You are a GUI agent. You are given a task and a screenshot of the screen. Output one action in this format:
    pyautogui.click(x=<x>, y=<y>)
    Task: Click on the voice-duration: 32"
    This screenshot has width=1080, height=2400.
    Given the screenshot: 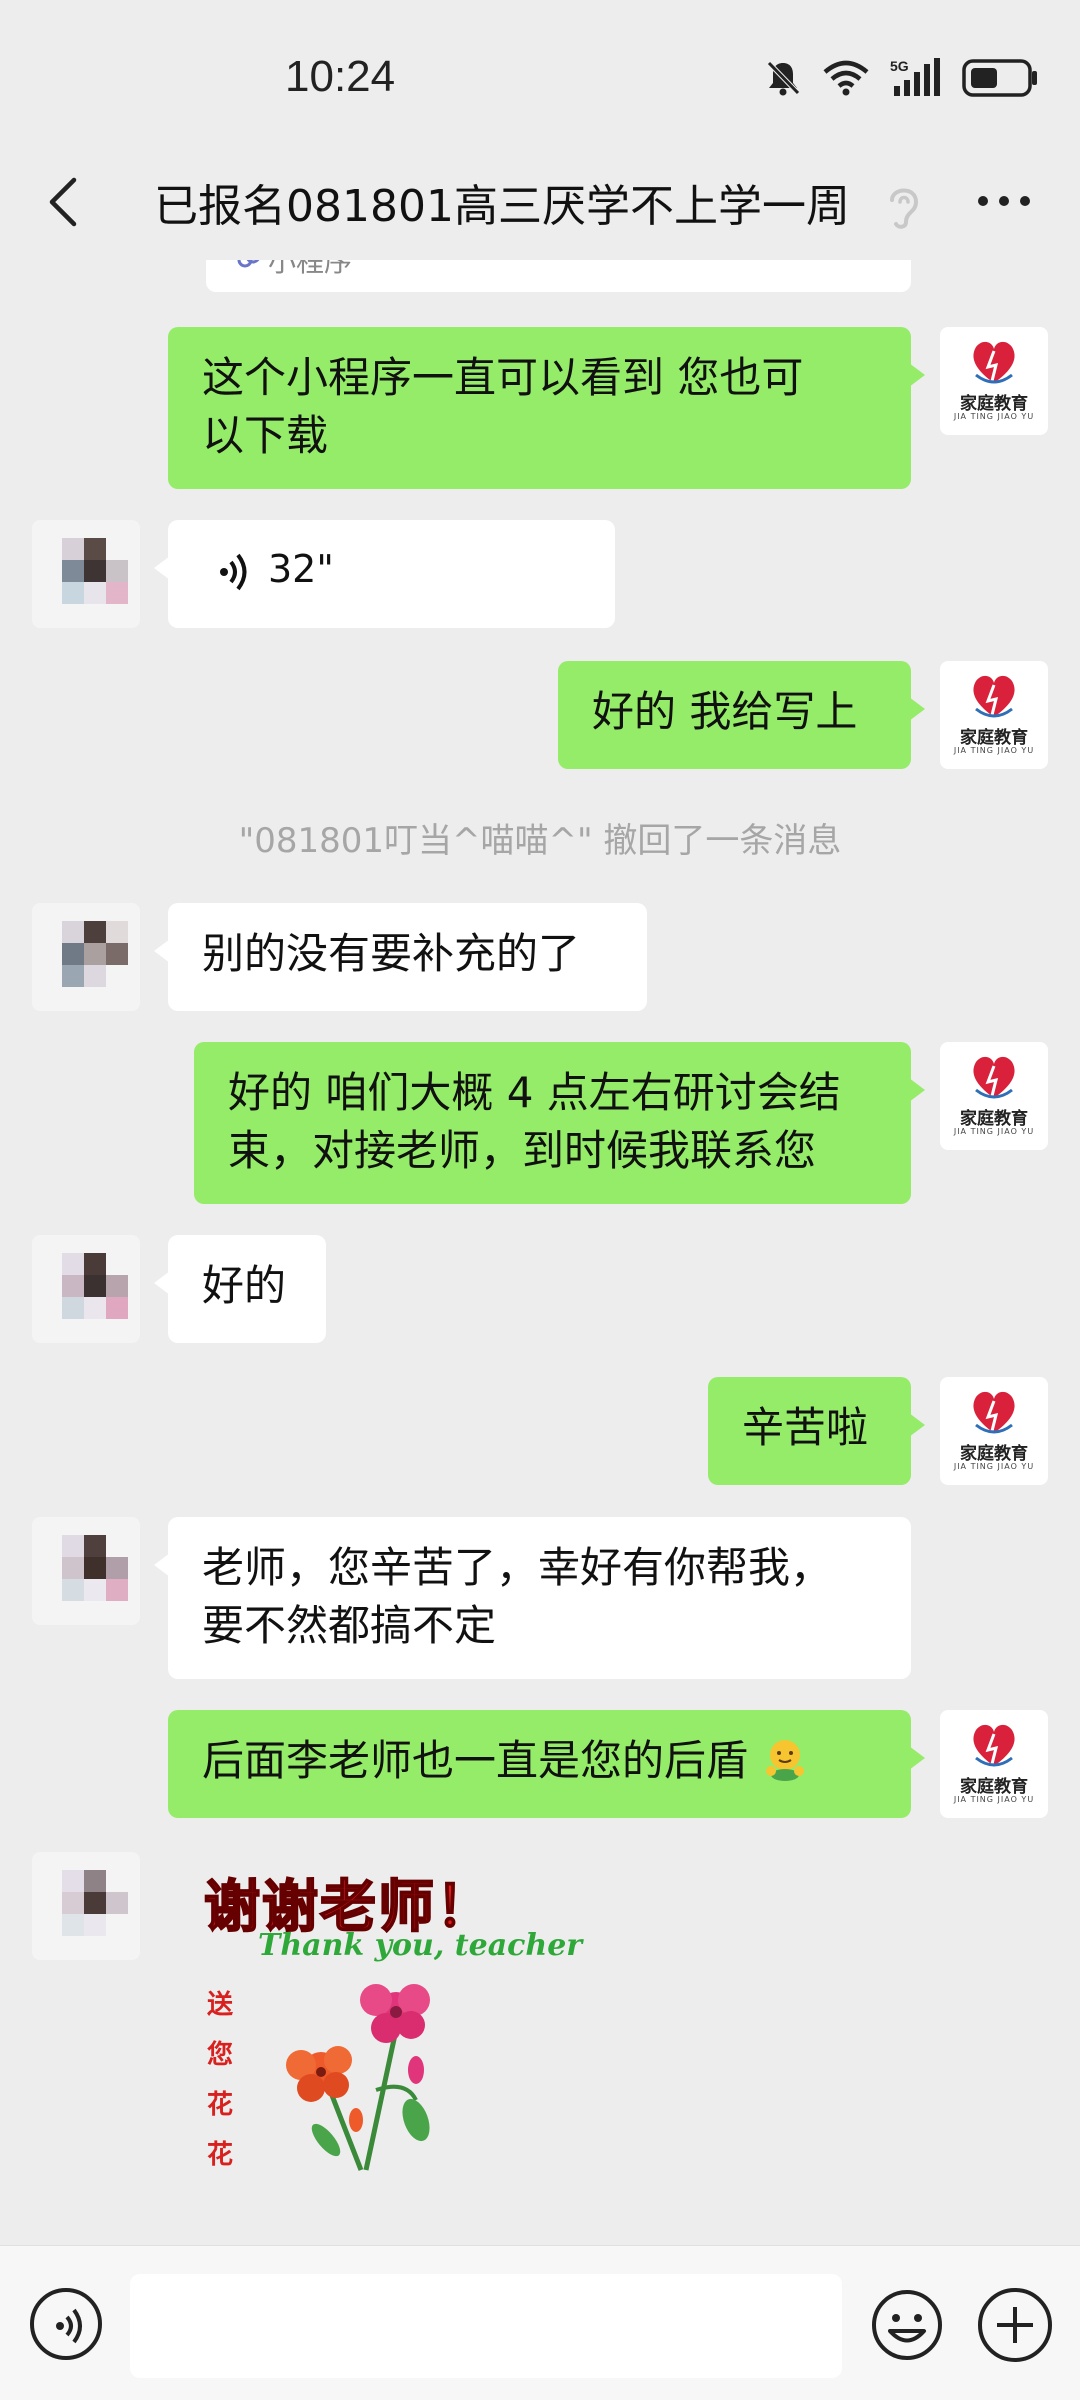 What is the action you would take?
    pyautogui.click(x=301, y=569)
    